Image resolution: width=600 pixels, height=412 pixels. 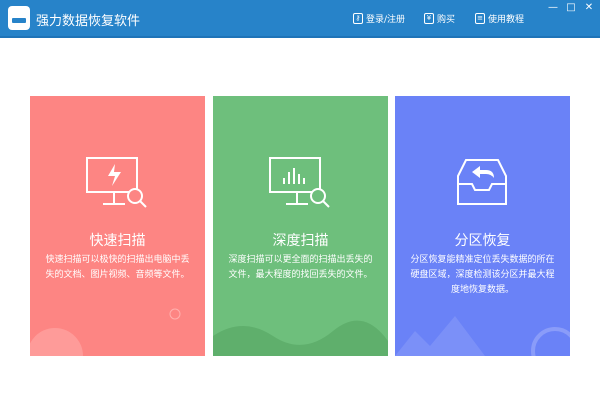 What do you see at coordinates (299, 182) in the screenshot?
I see `monitor-chart-icon` at bounding box center [299, 182].